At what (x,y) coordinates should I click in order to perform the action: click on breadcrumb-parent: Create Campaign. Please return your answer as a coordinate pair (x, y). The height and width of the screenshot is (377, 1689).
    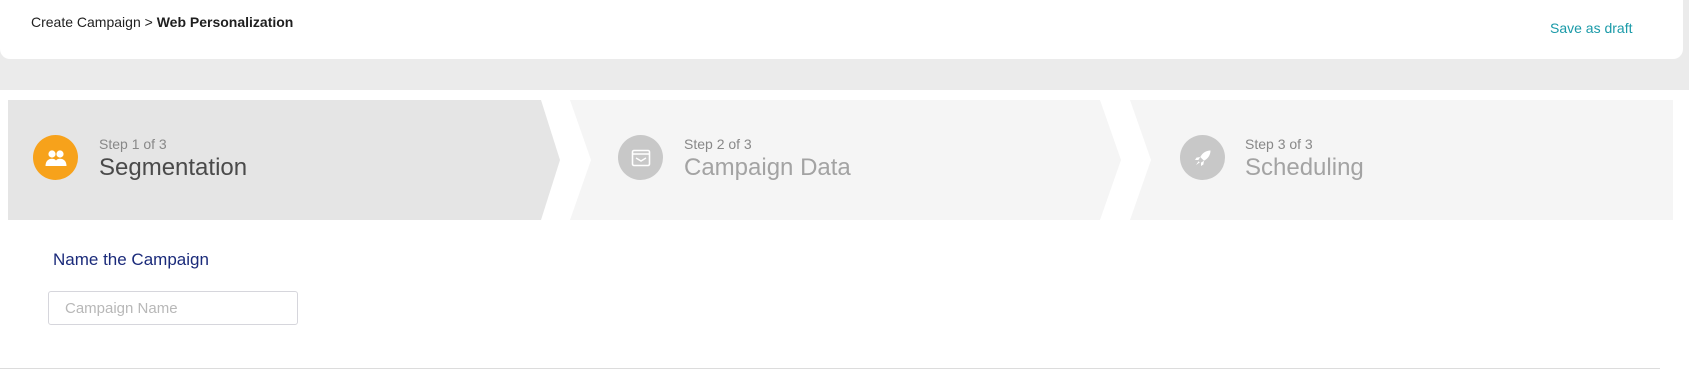
    Looking at the image, I should click on (86, 22).